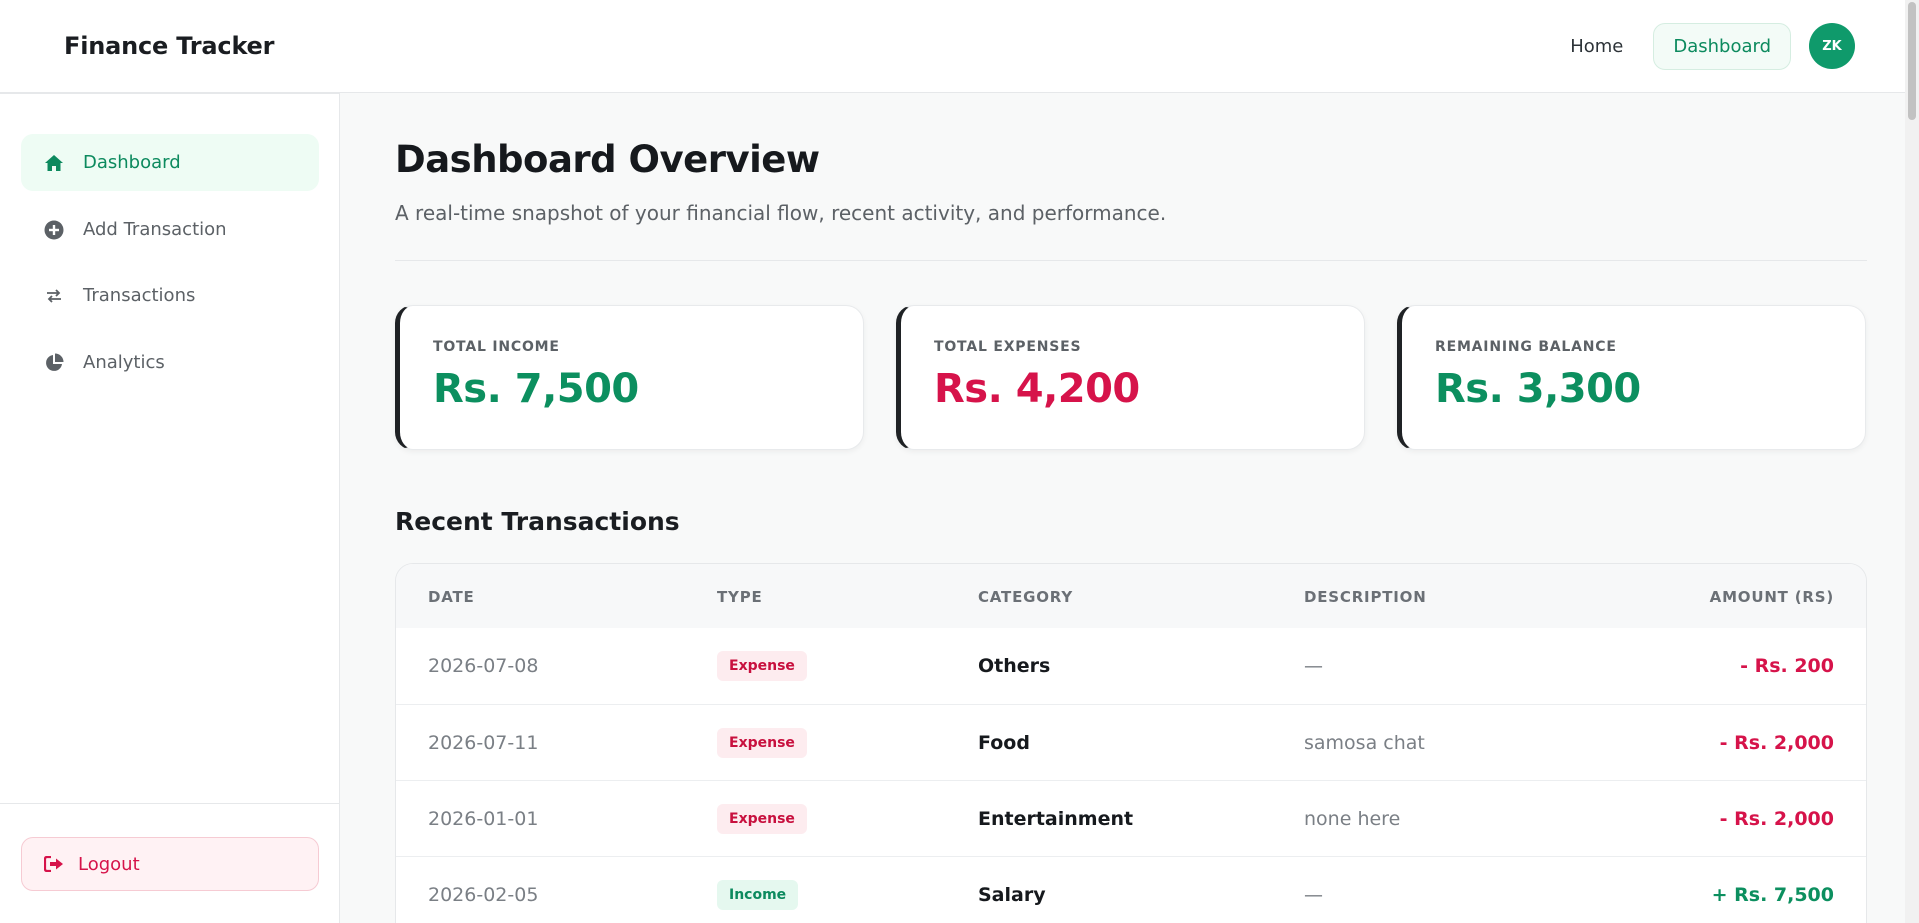 This screenshot has width=1919, height=923. Describe the element at coordinates (1832, 46) in the screenshot. I see `user-avatar: ZK` at that location.